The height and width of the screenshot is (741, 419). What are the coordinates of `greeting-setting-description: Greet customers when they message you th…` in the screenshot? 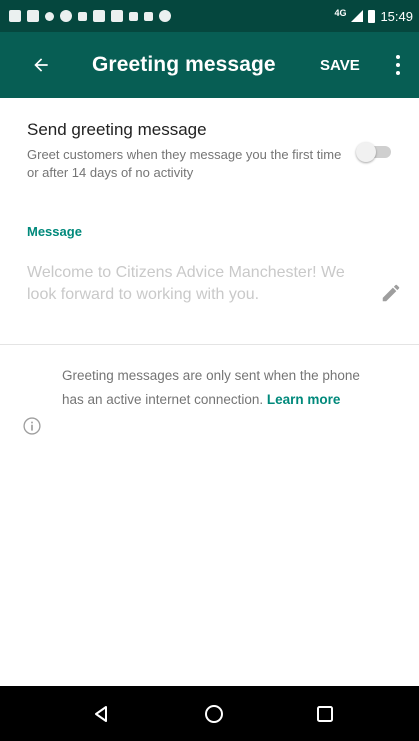 It's located at (184, 163).